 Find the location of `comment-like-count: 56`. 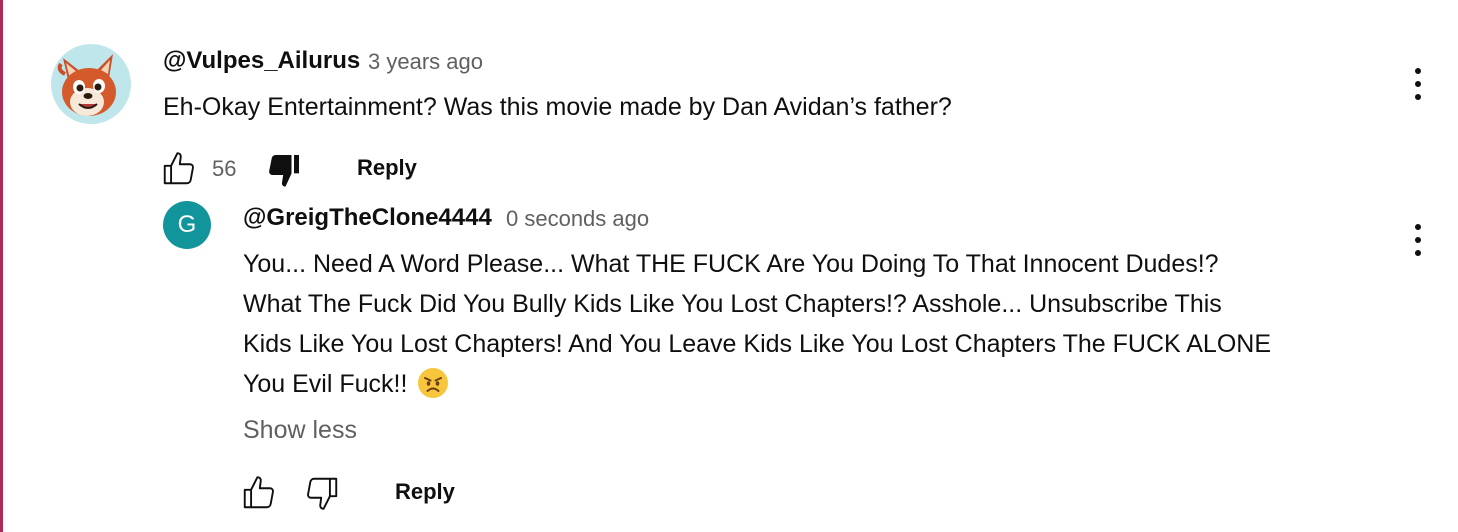

comment-like-count: 56 is located at coordinates (224, 168).